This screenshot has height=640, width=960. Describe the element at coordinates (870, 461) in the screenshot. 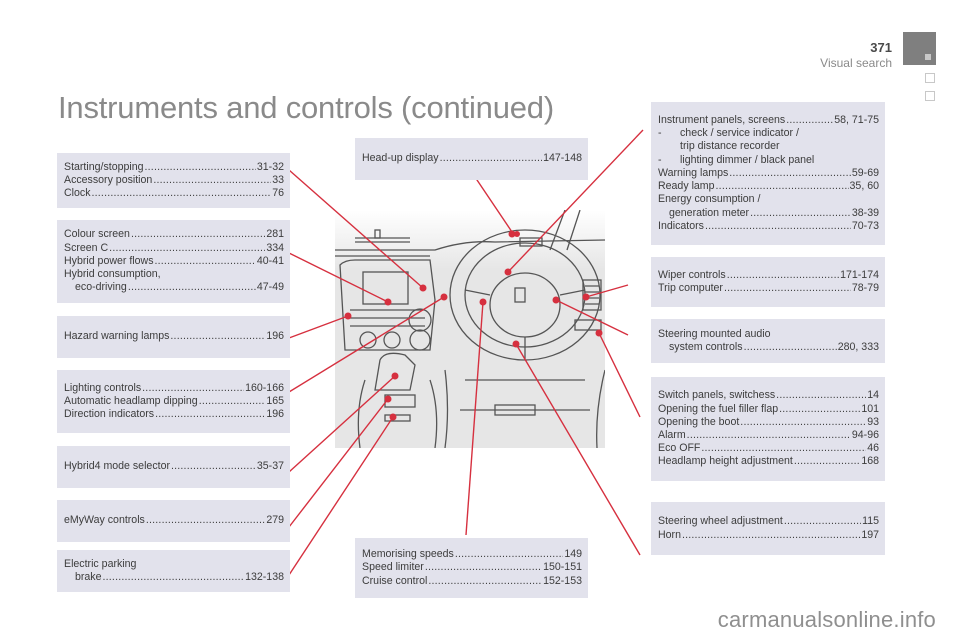

I see `page-ref: 168` at that location.